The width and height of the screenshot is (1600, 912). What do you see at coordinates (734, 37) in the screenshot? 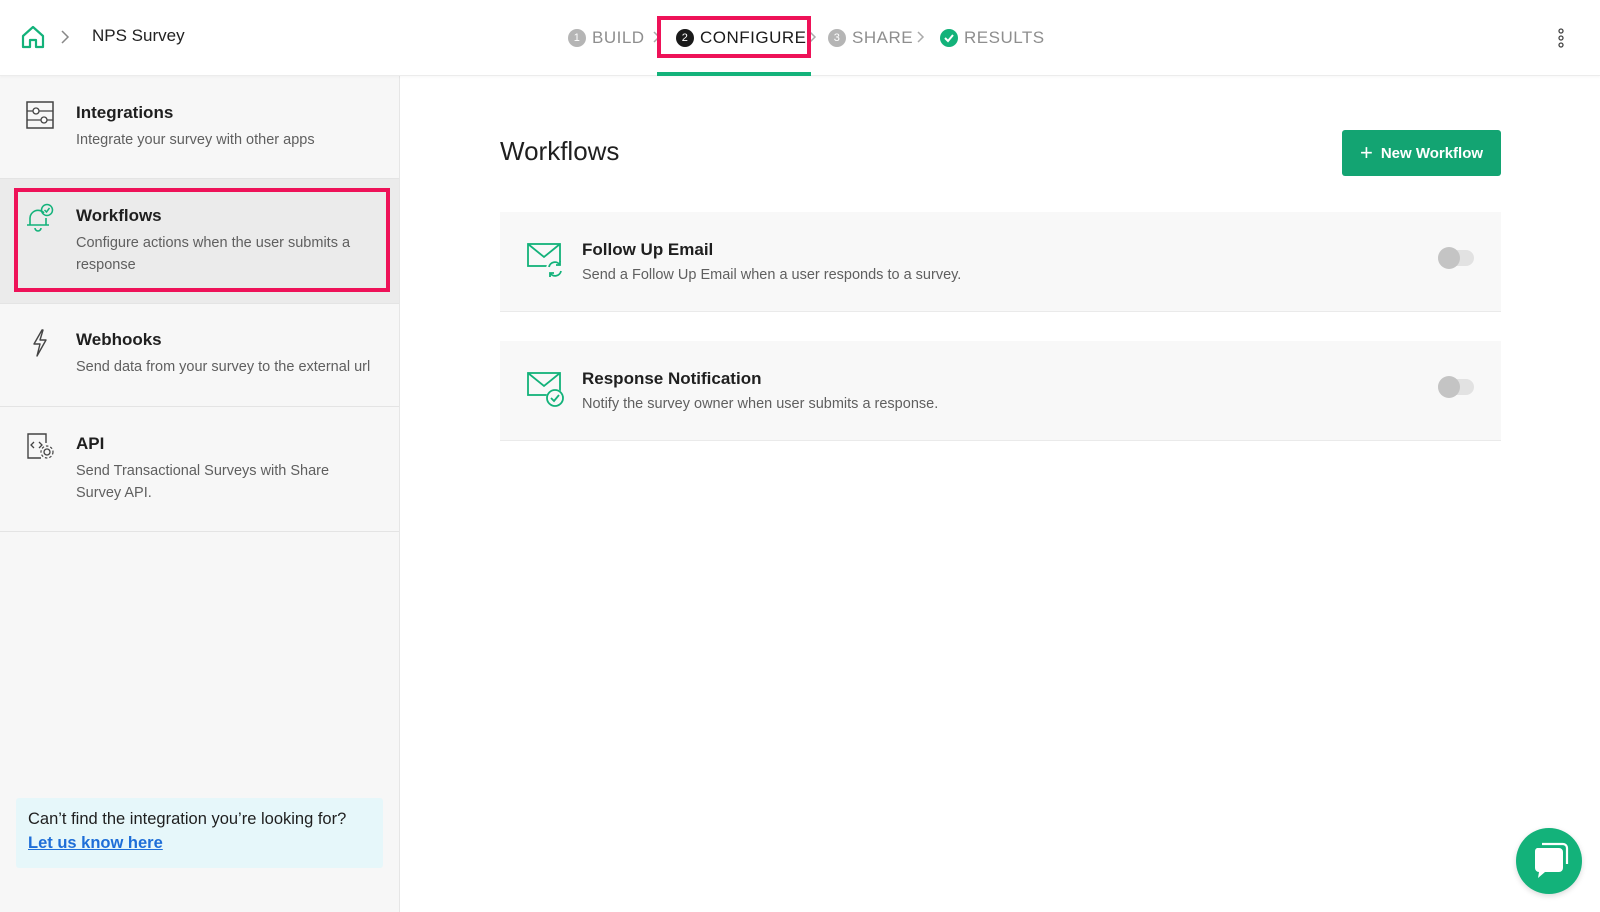
I see `configure-highlight` at bounding box center [734, 37].